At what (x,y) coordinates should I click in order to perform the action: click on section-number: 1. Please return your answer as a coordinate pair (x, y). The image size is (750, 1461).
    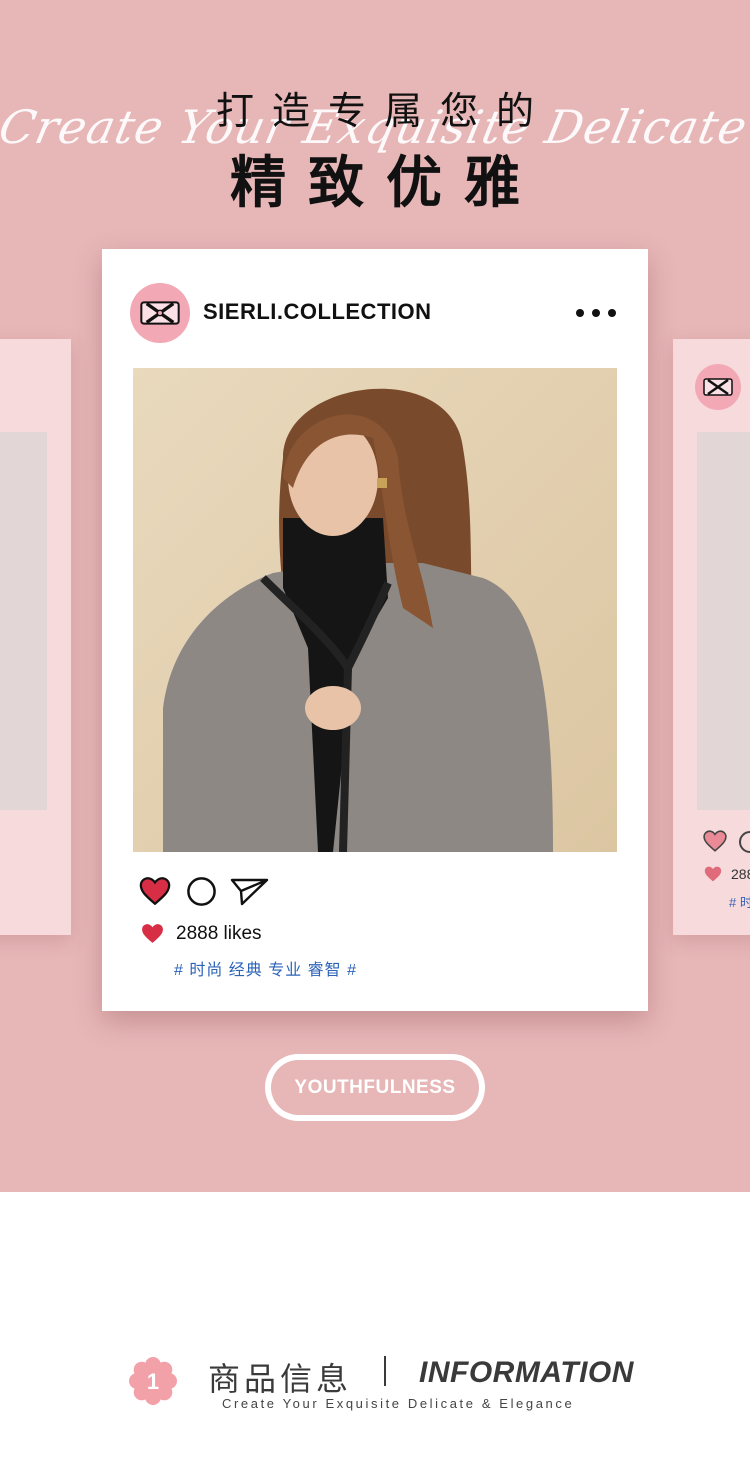
    Looking at the image, I should click on (153, 1381).